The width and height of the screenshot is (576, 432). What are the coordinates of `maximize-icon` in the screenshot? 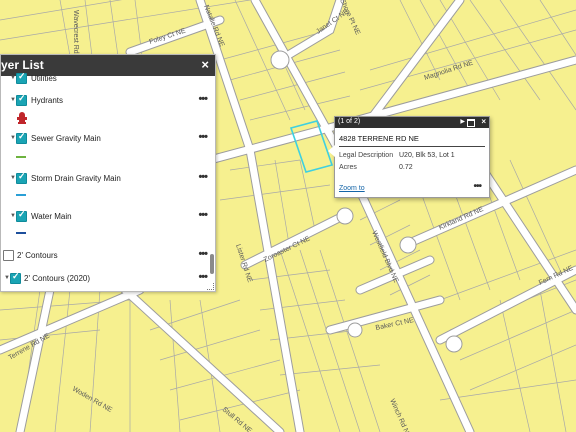 It's located at (471, 123).